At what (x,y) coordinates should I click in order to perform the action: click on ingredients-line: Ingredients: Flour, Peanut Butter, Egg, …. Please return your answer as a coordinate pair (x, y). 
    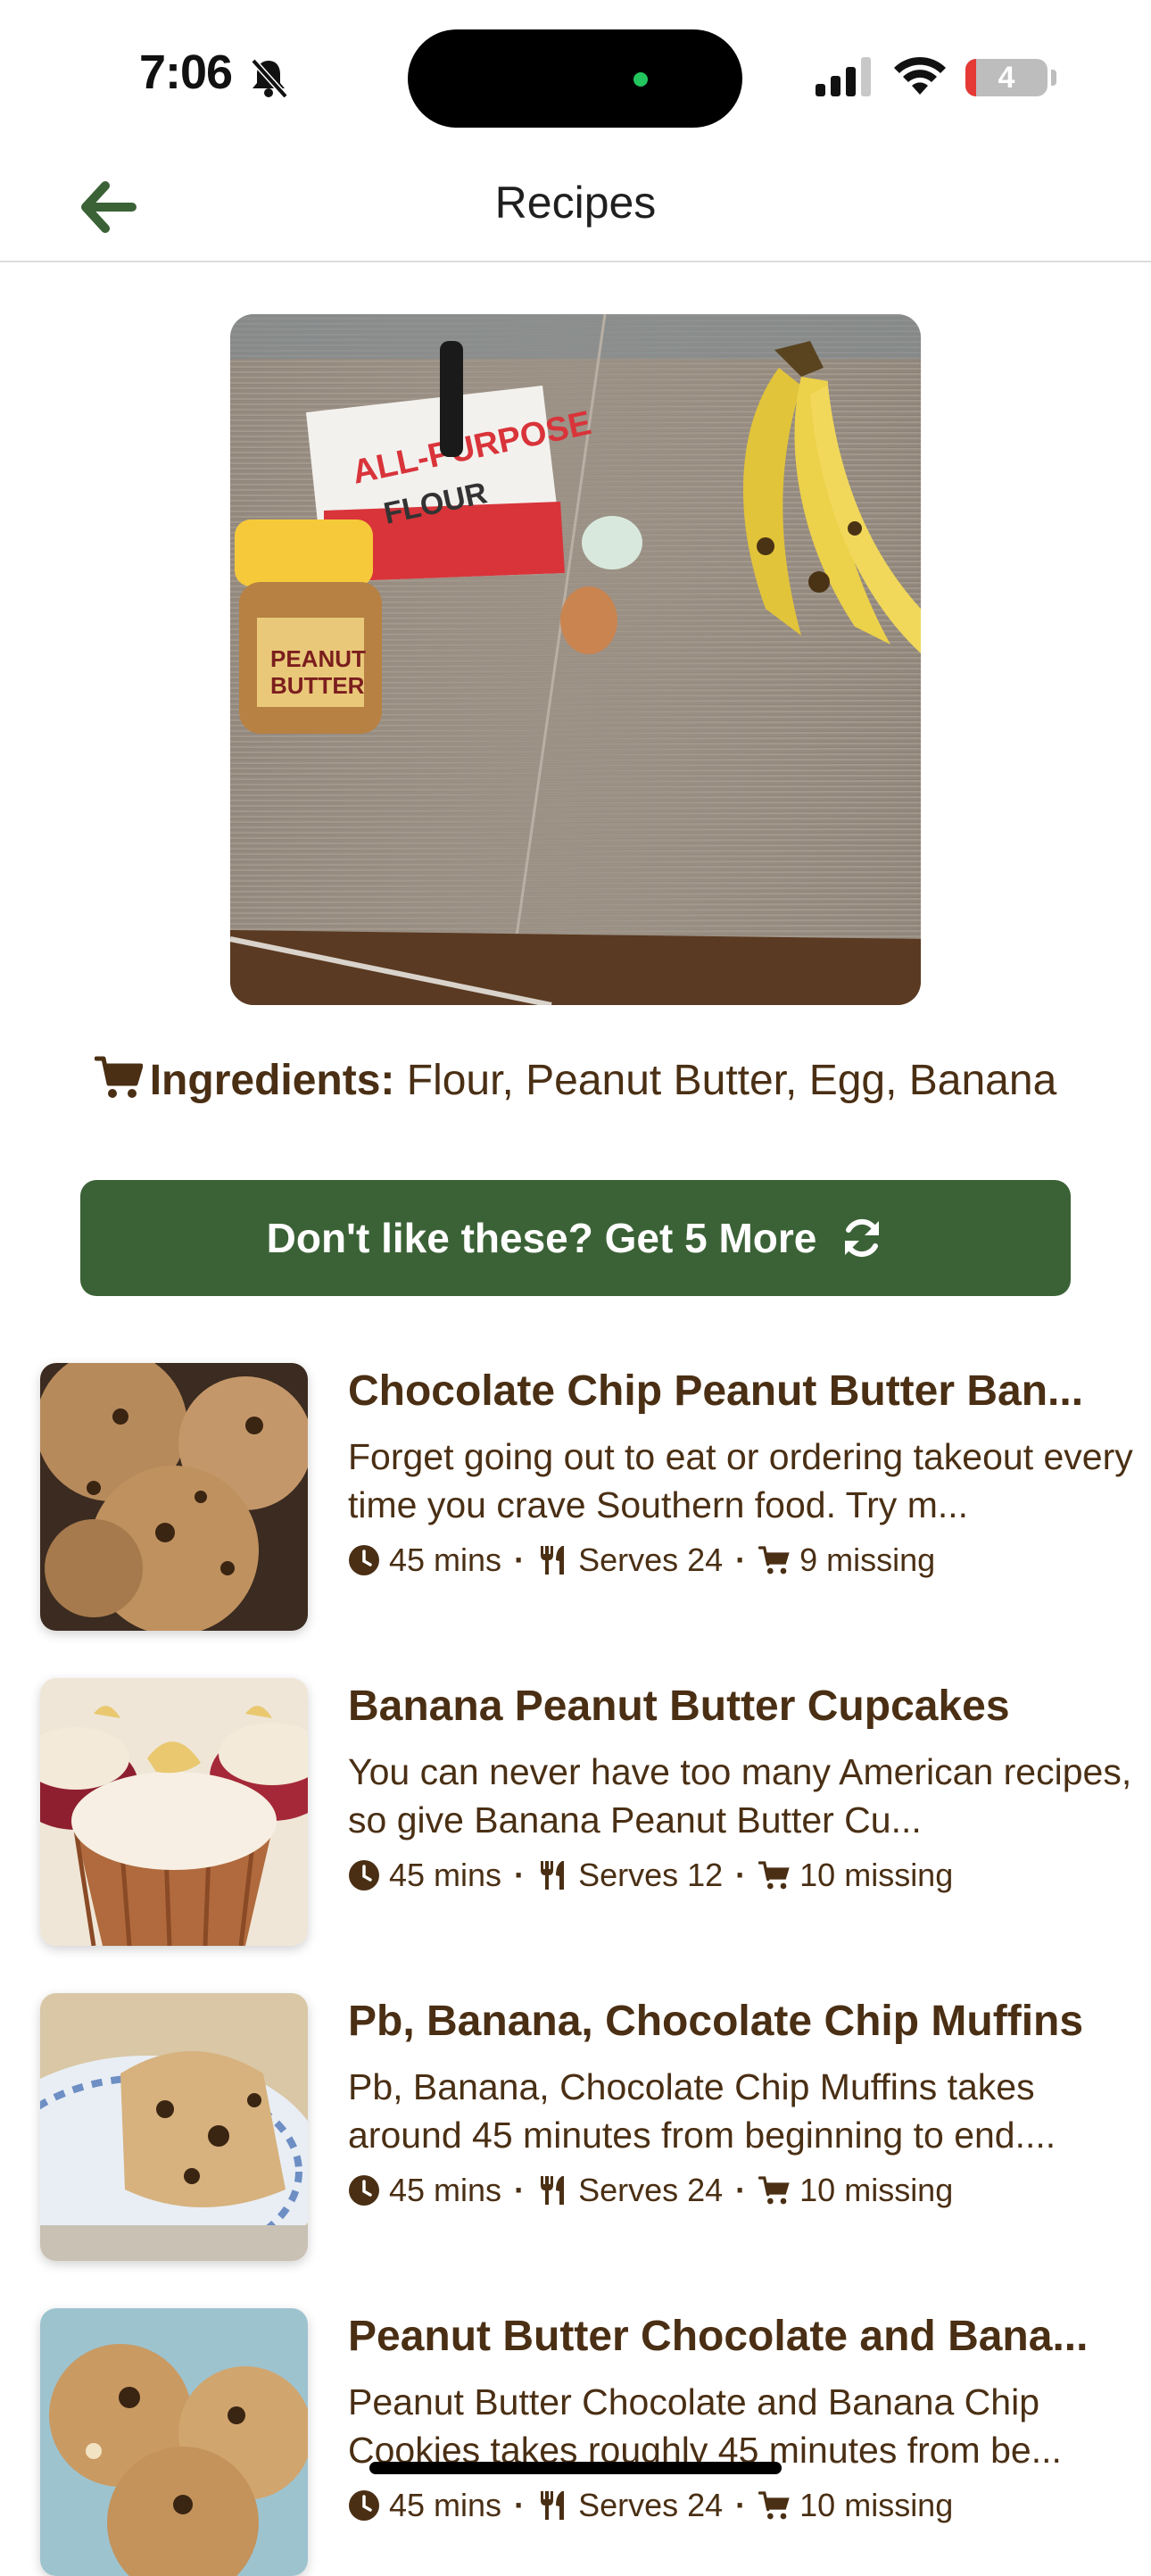
    Looking at the image, I should click on (575, 1080).